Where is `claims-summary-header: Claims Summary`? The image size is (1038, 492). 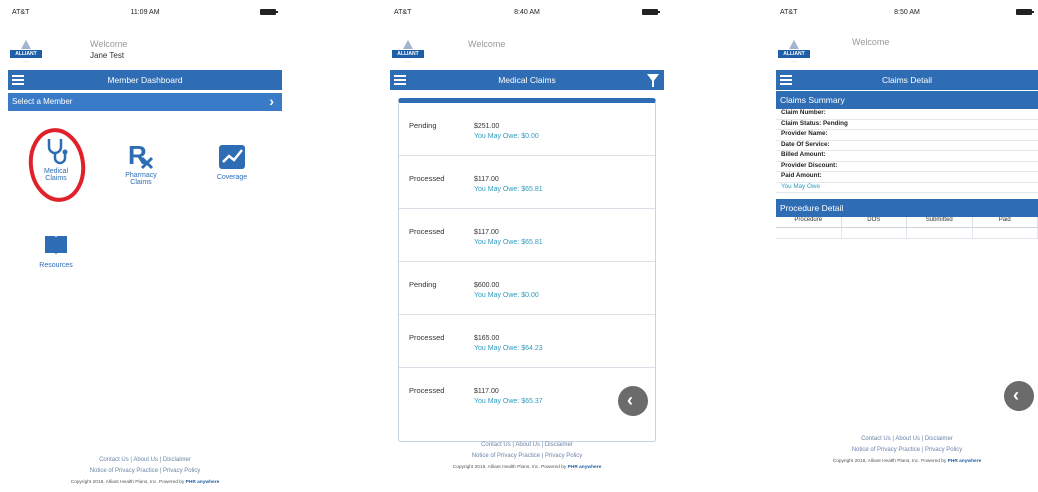 claims-summary-header: Claims Summary is located at coordinates (907, 100).